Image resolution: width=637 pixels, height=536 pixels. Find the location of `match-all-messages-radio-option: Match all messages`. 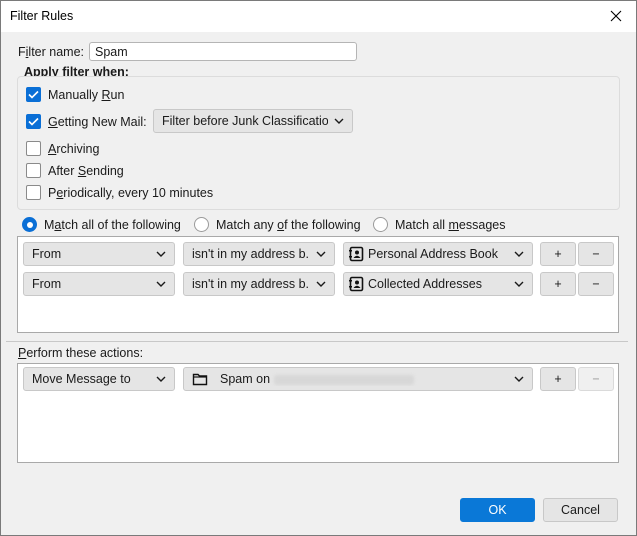

match-all-messages-radio-option: Match all messages is located at coordinates (439, 224).